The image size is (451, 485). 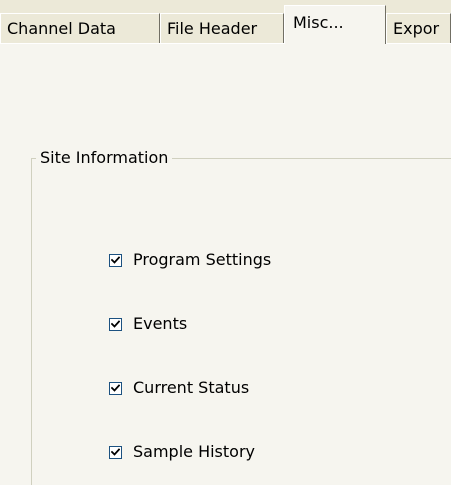 What do you see at coordinates (202, 259) in the screenshot?
I see `program-settings-label: Program Settings` at bounding box center [202, 259].